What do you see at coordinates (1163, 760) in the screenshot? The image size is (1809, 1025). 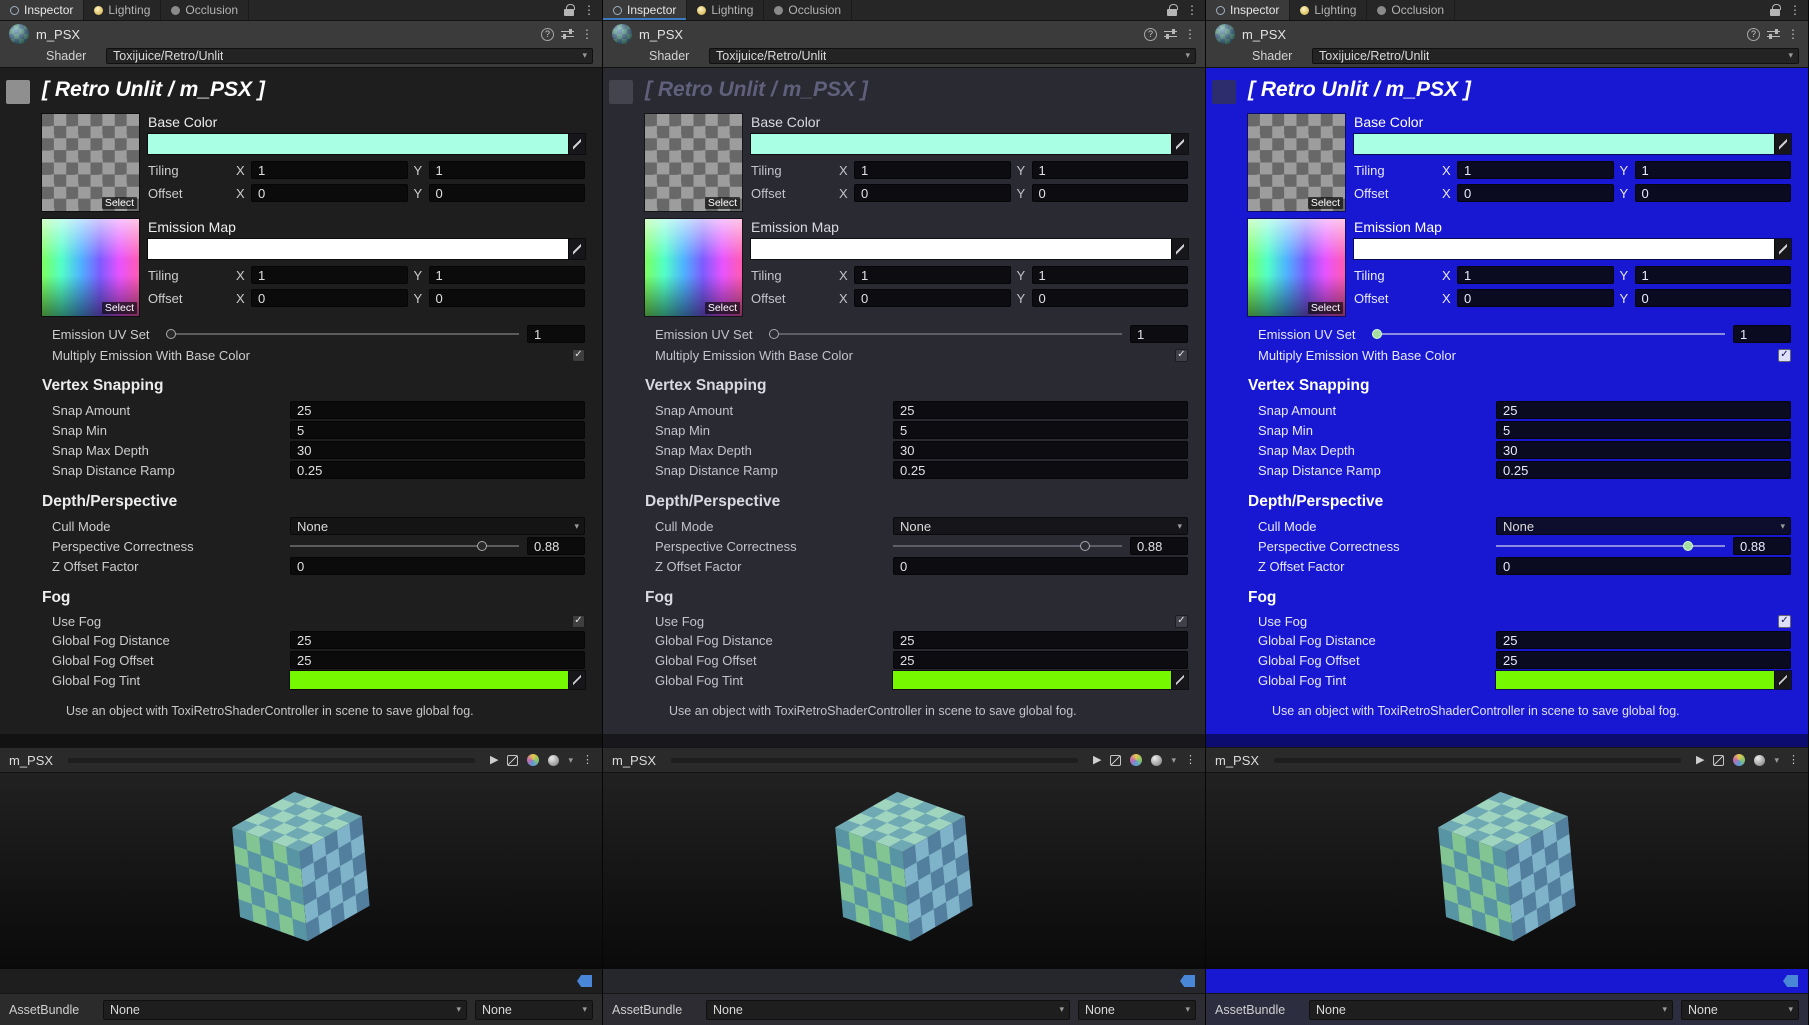 I see `preview-model-selector: ▾` at bounding box center [1163, 760].